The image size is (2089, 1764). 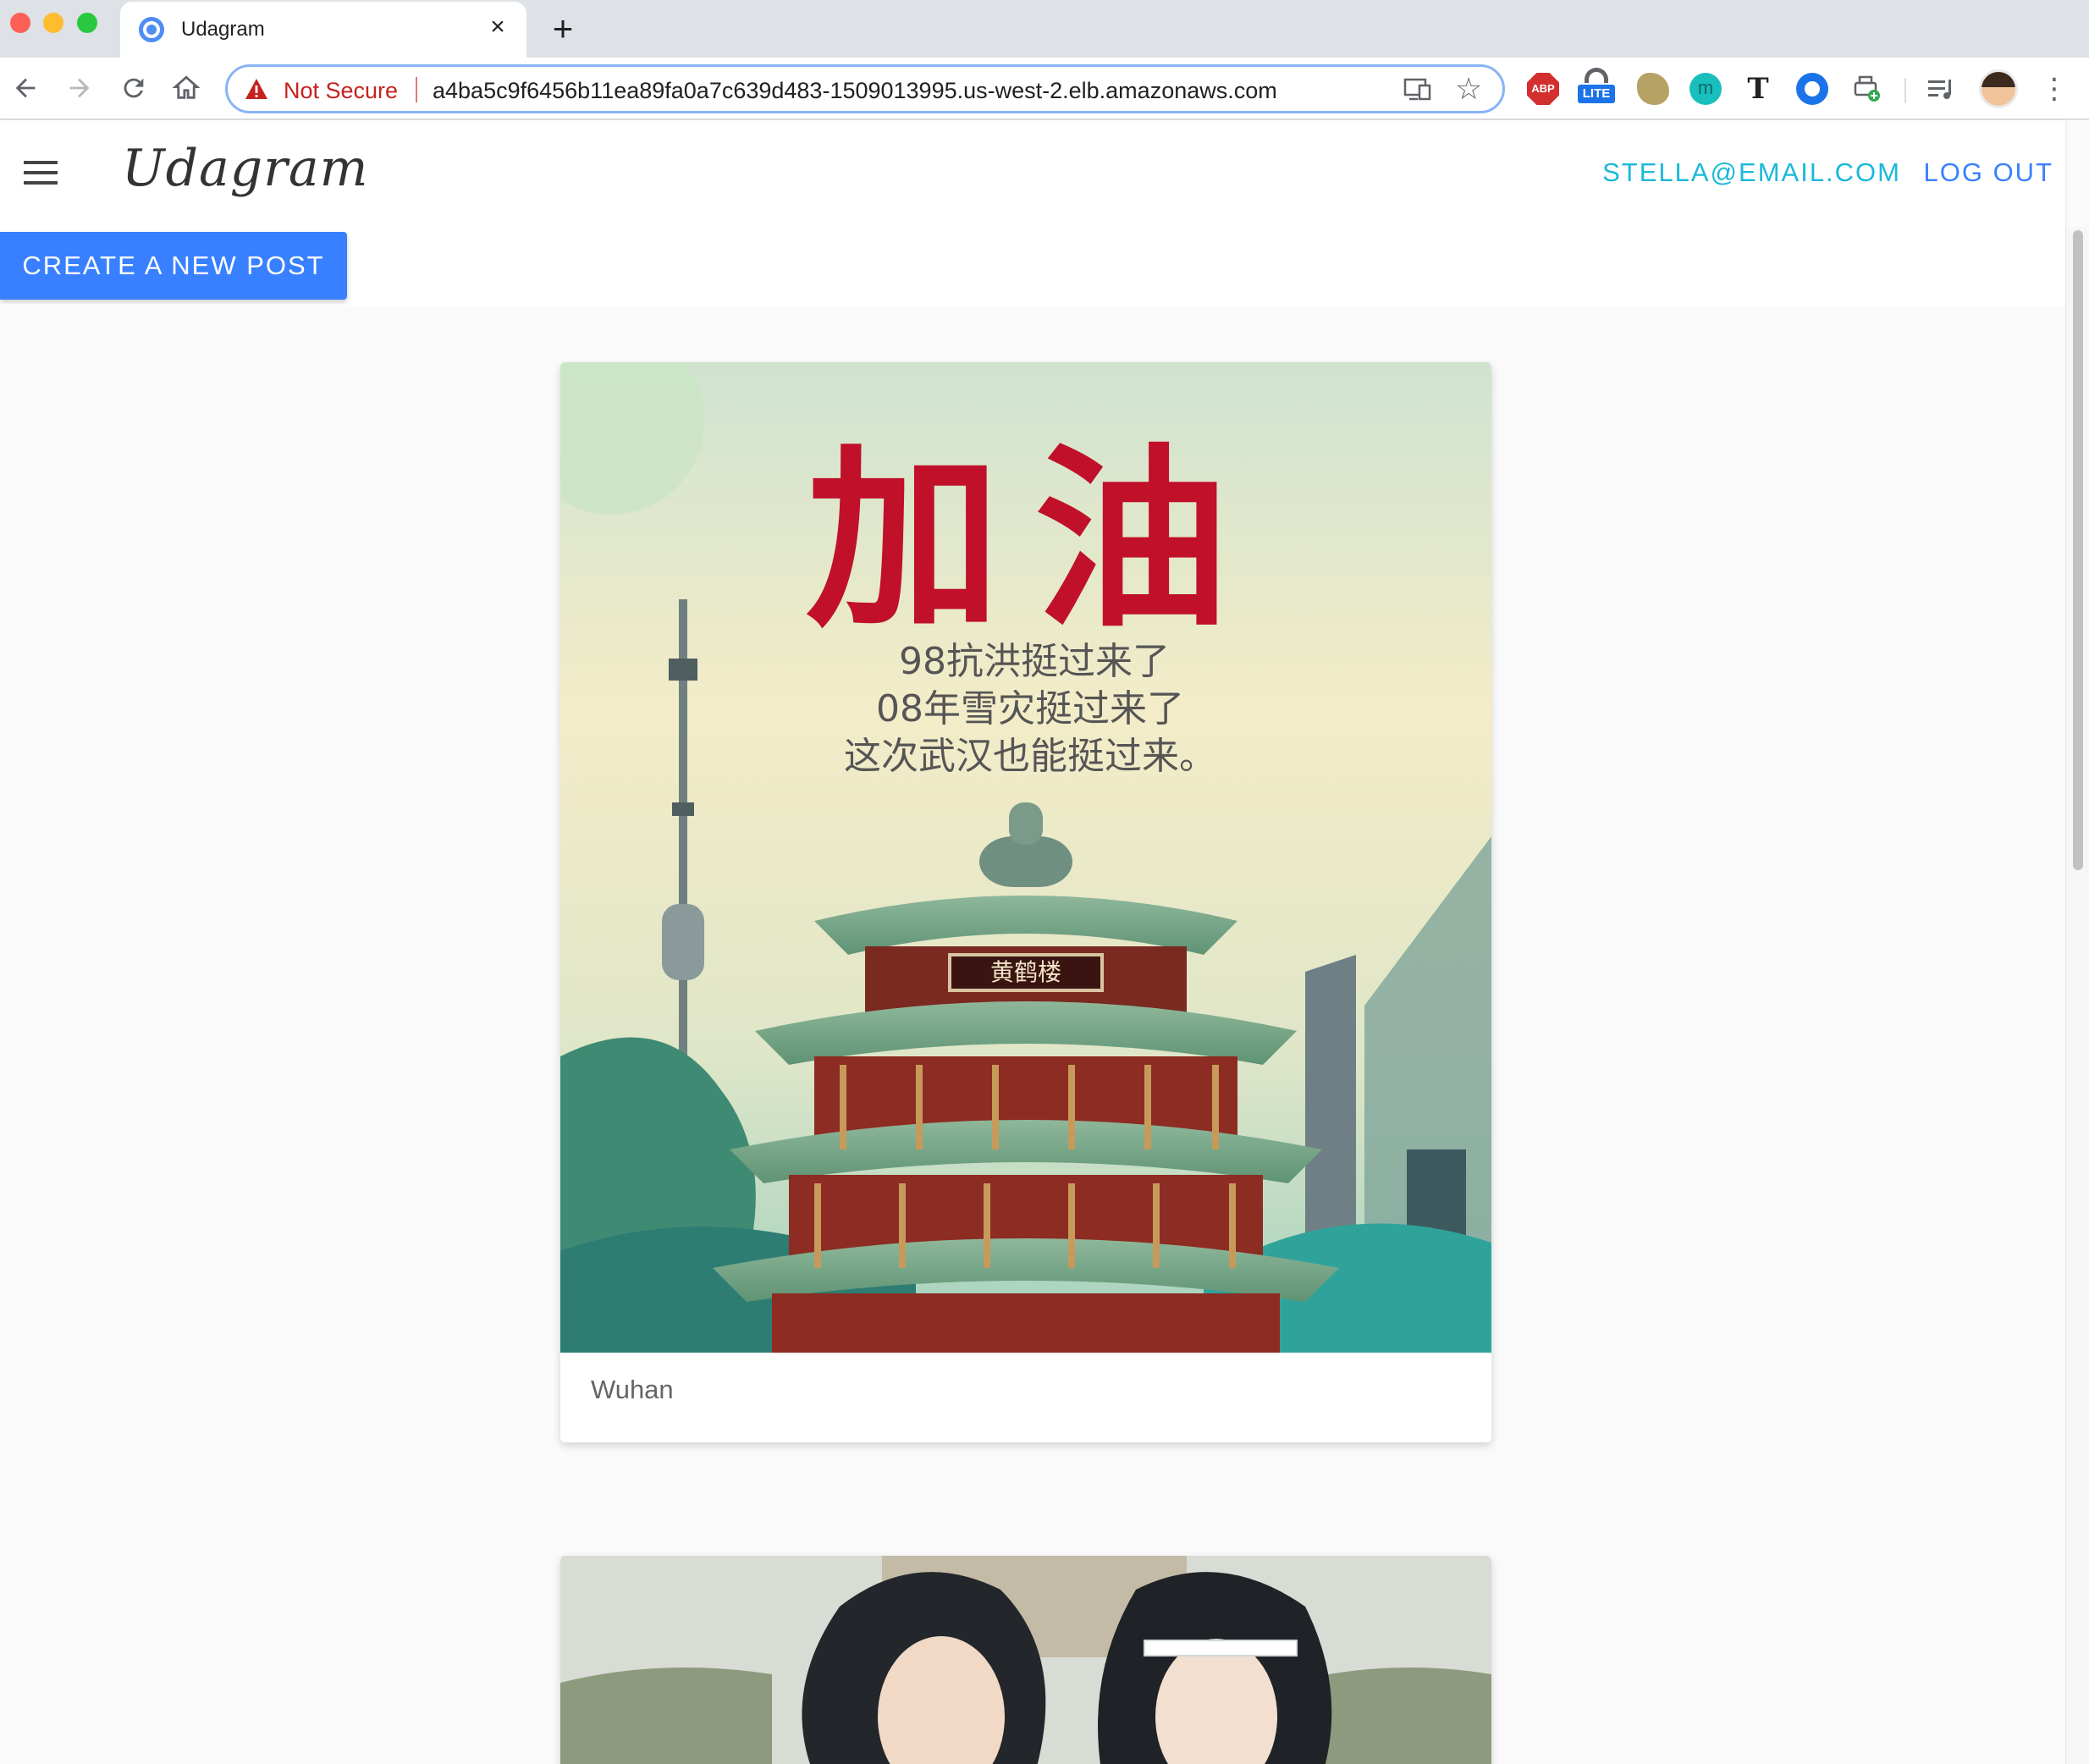 I want to click on back-arrow-icon, so click(x=25, y=88).